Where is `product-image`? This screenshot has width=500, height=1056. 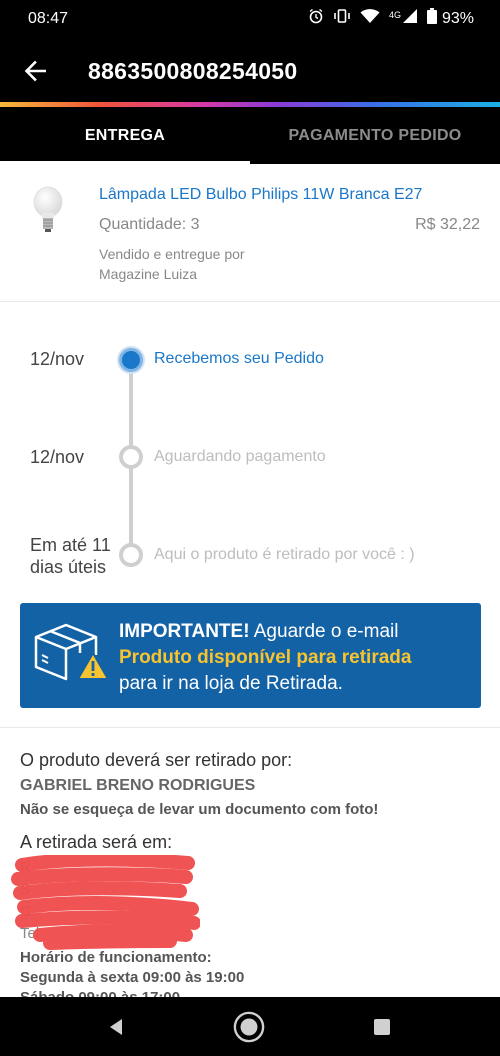
product-image is located at coordinates (48, 212).